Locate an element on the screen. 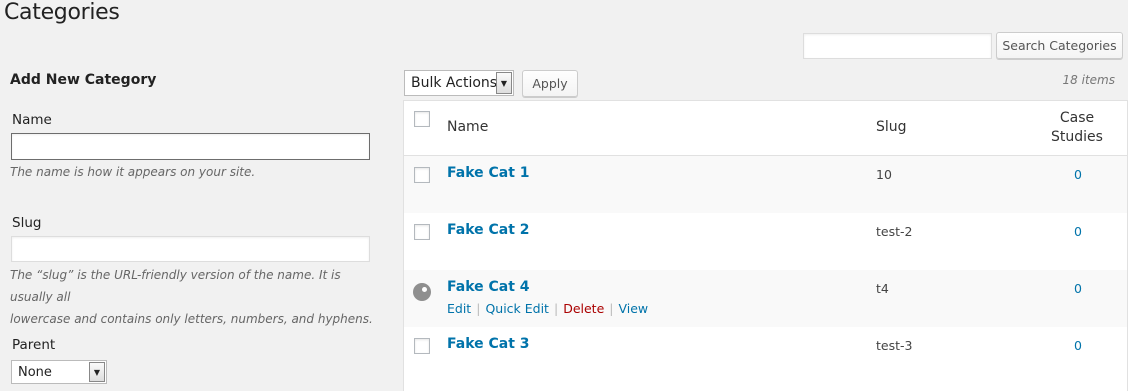  case-header-line-1: Case is located at coordinates (1077, 118).